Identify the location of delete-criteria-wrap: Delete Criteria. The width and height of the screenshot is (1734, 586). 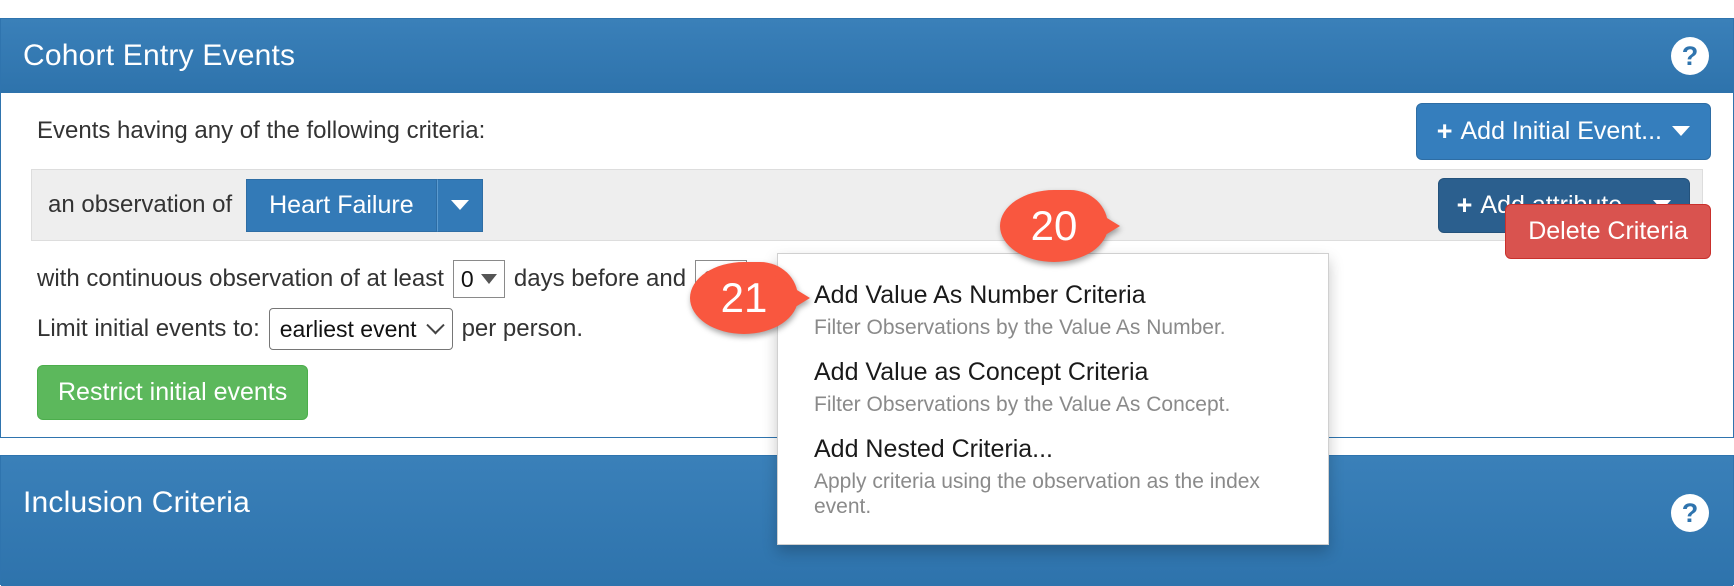
(1608, 231).